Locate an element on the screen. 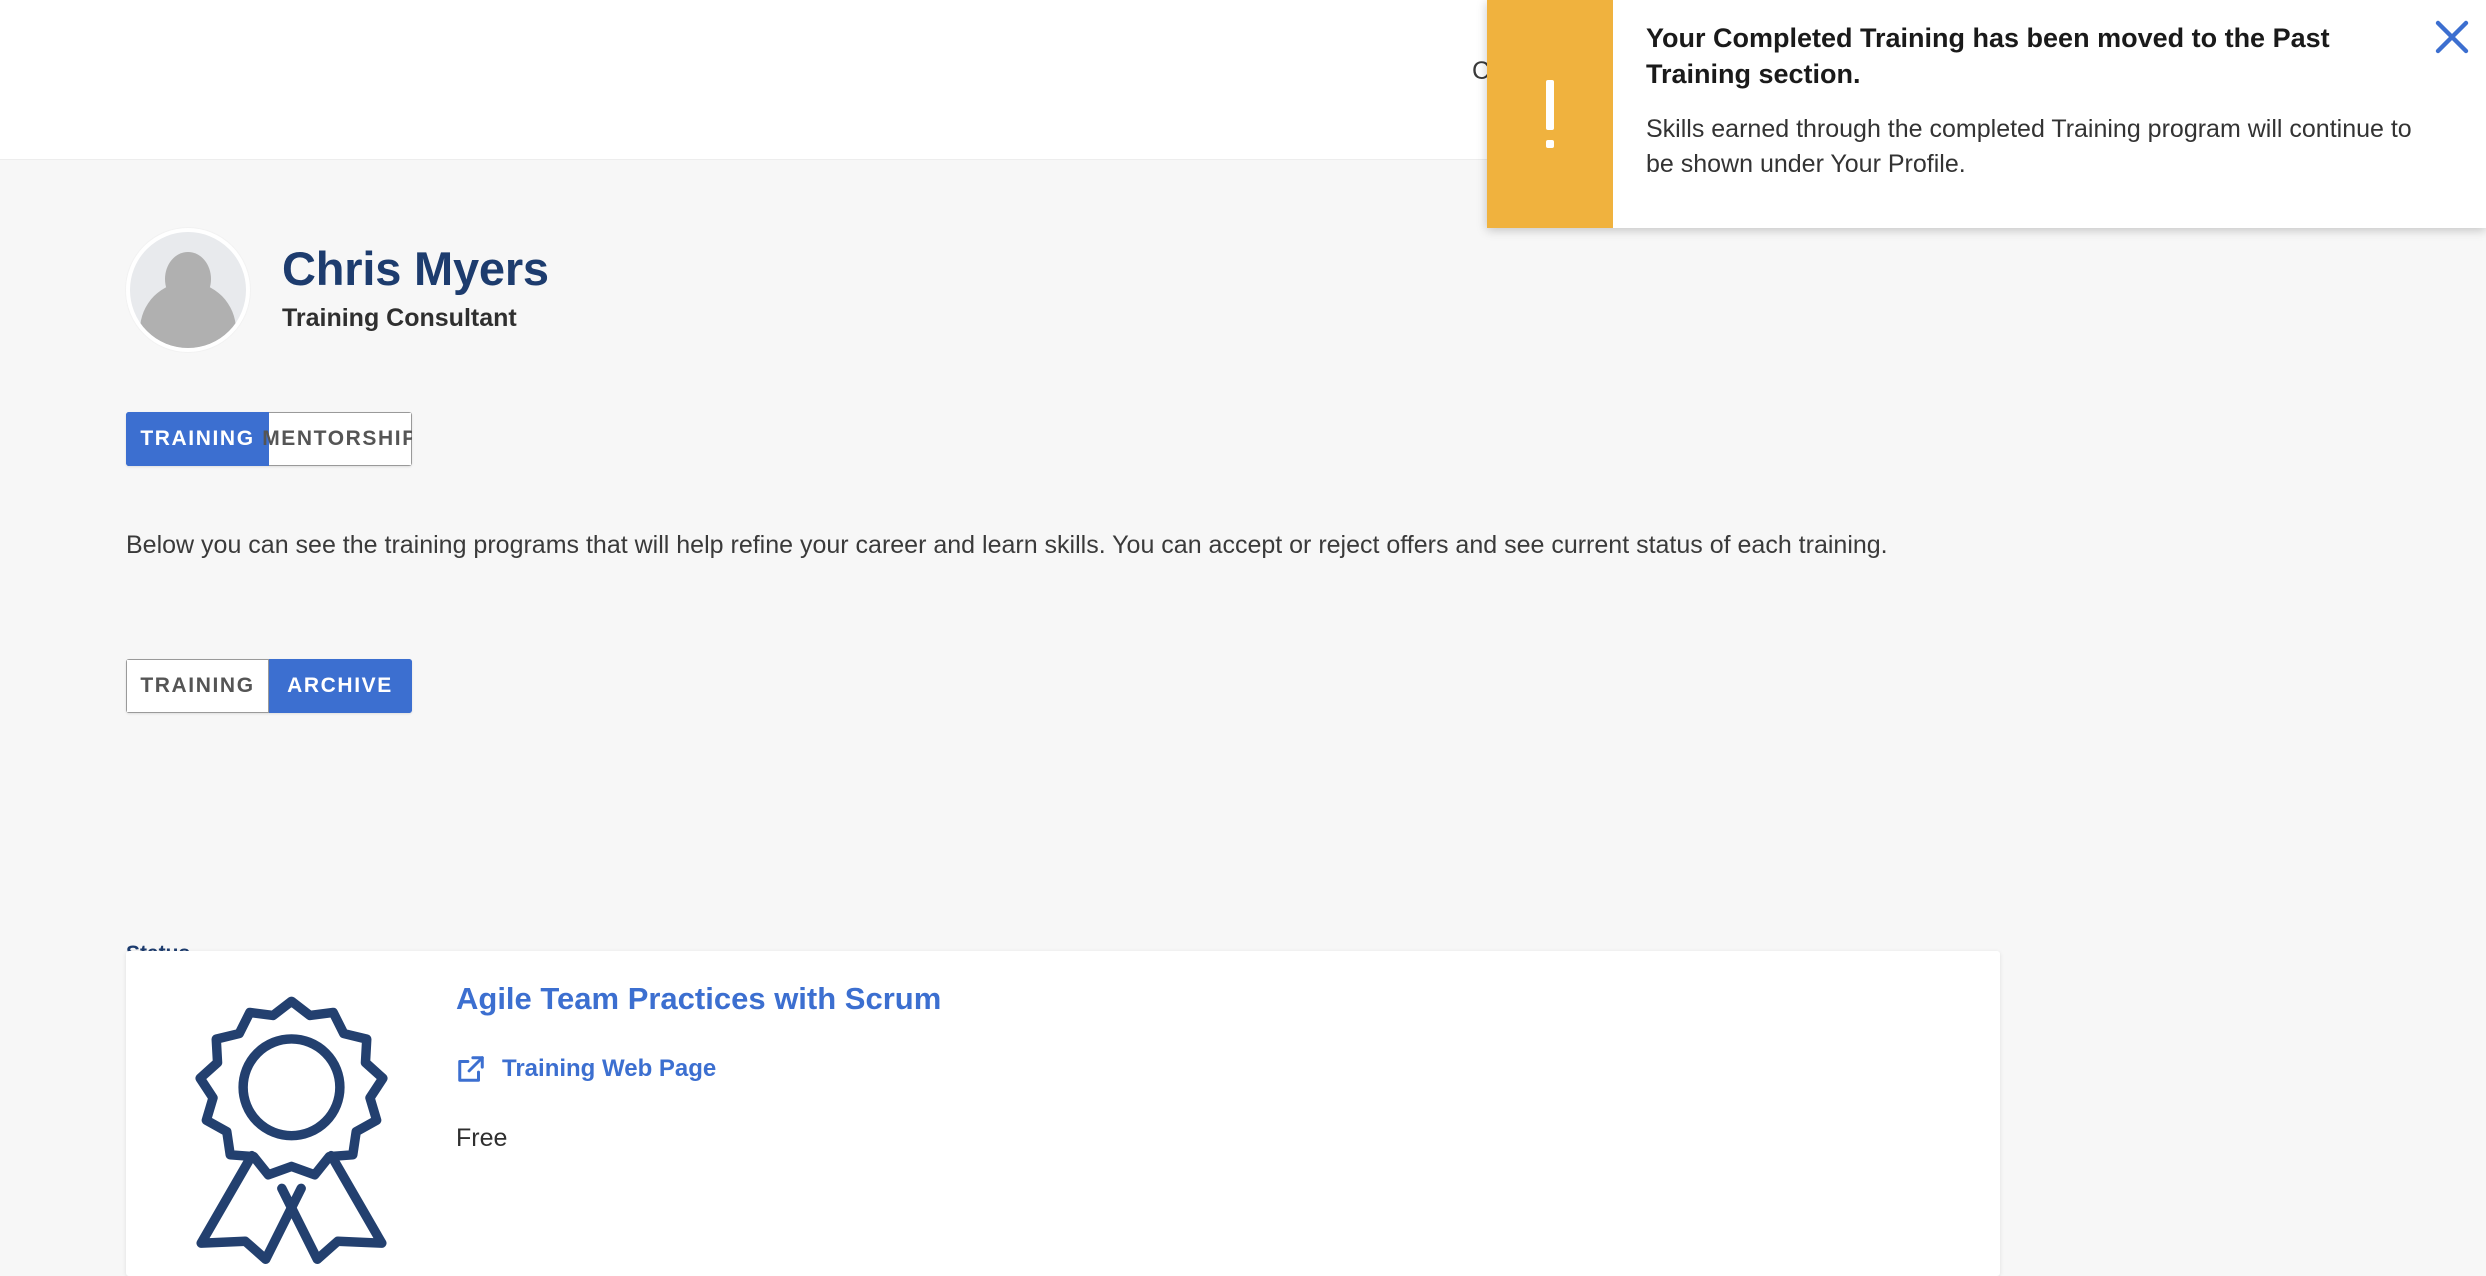 The width and height of the screenshot is (2486, 1276). training-card-icon-wrap is located at coordinates (291, 1113).